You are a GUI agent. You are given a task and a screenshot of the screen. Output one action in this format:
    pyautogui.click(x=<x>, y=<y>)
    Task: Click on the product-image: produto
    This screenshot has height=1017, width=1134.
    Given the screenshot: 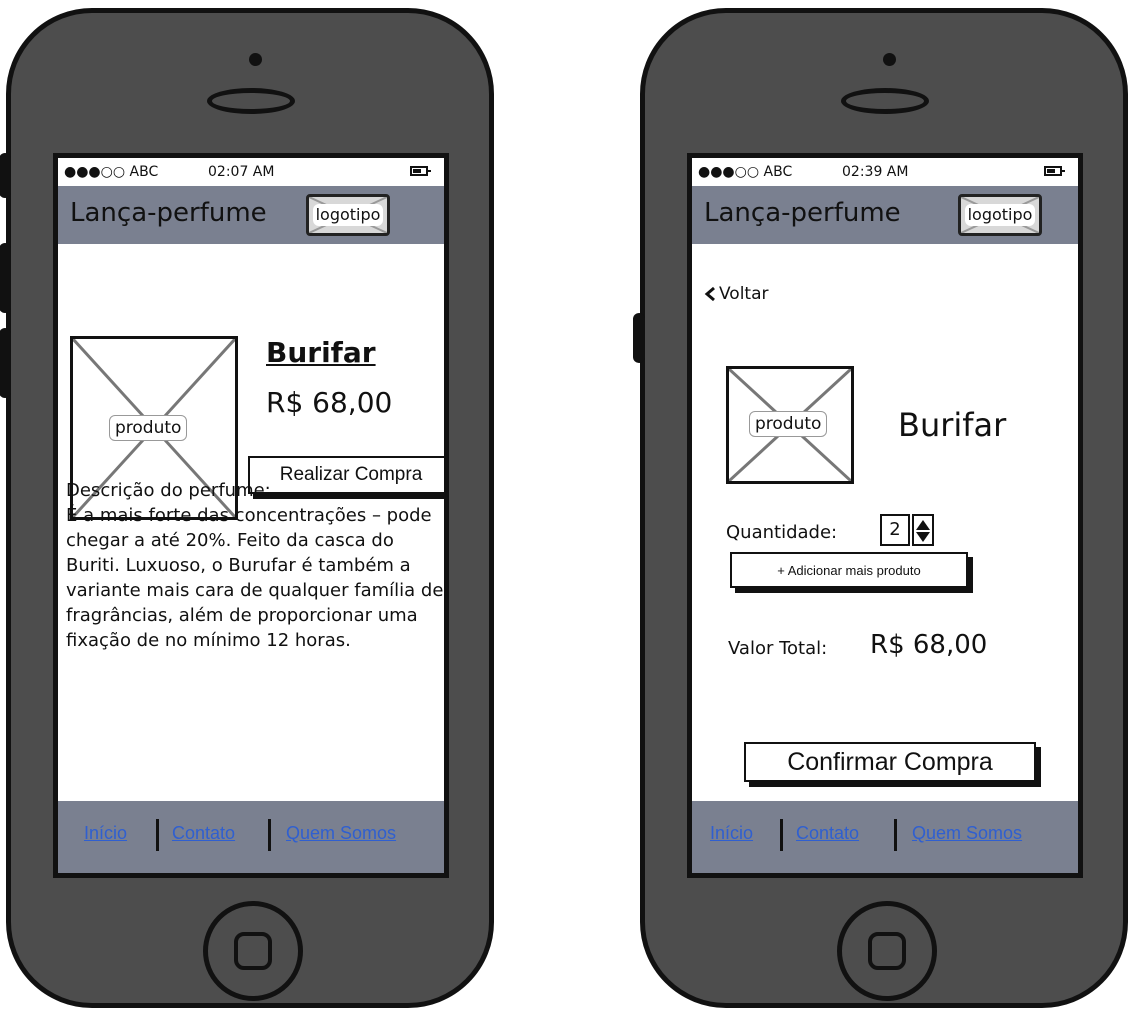 What is the action you would take?
    pyautogui.click(x=790, y=425)
    